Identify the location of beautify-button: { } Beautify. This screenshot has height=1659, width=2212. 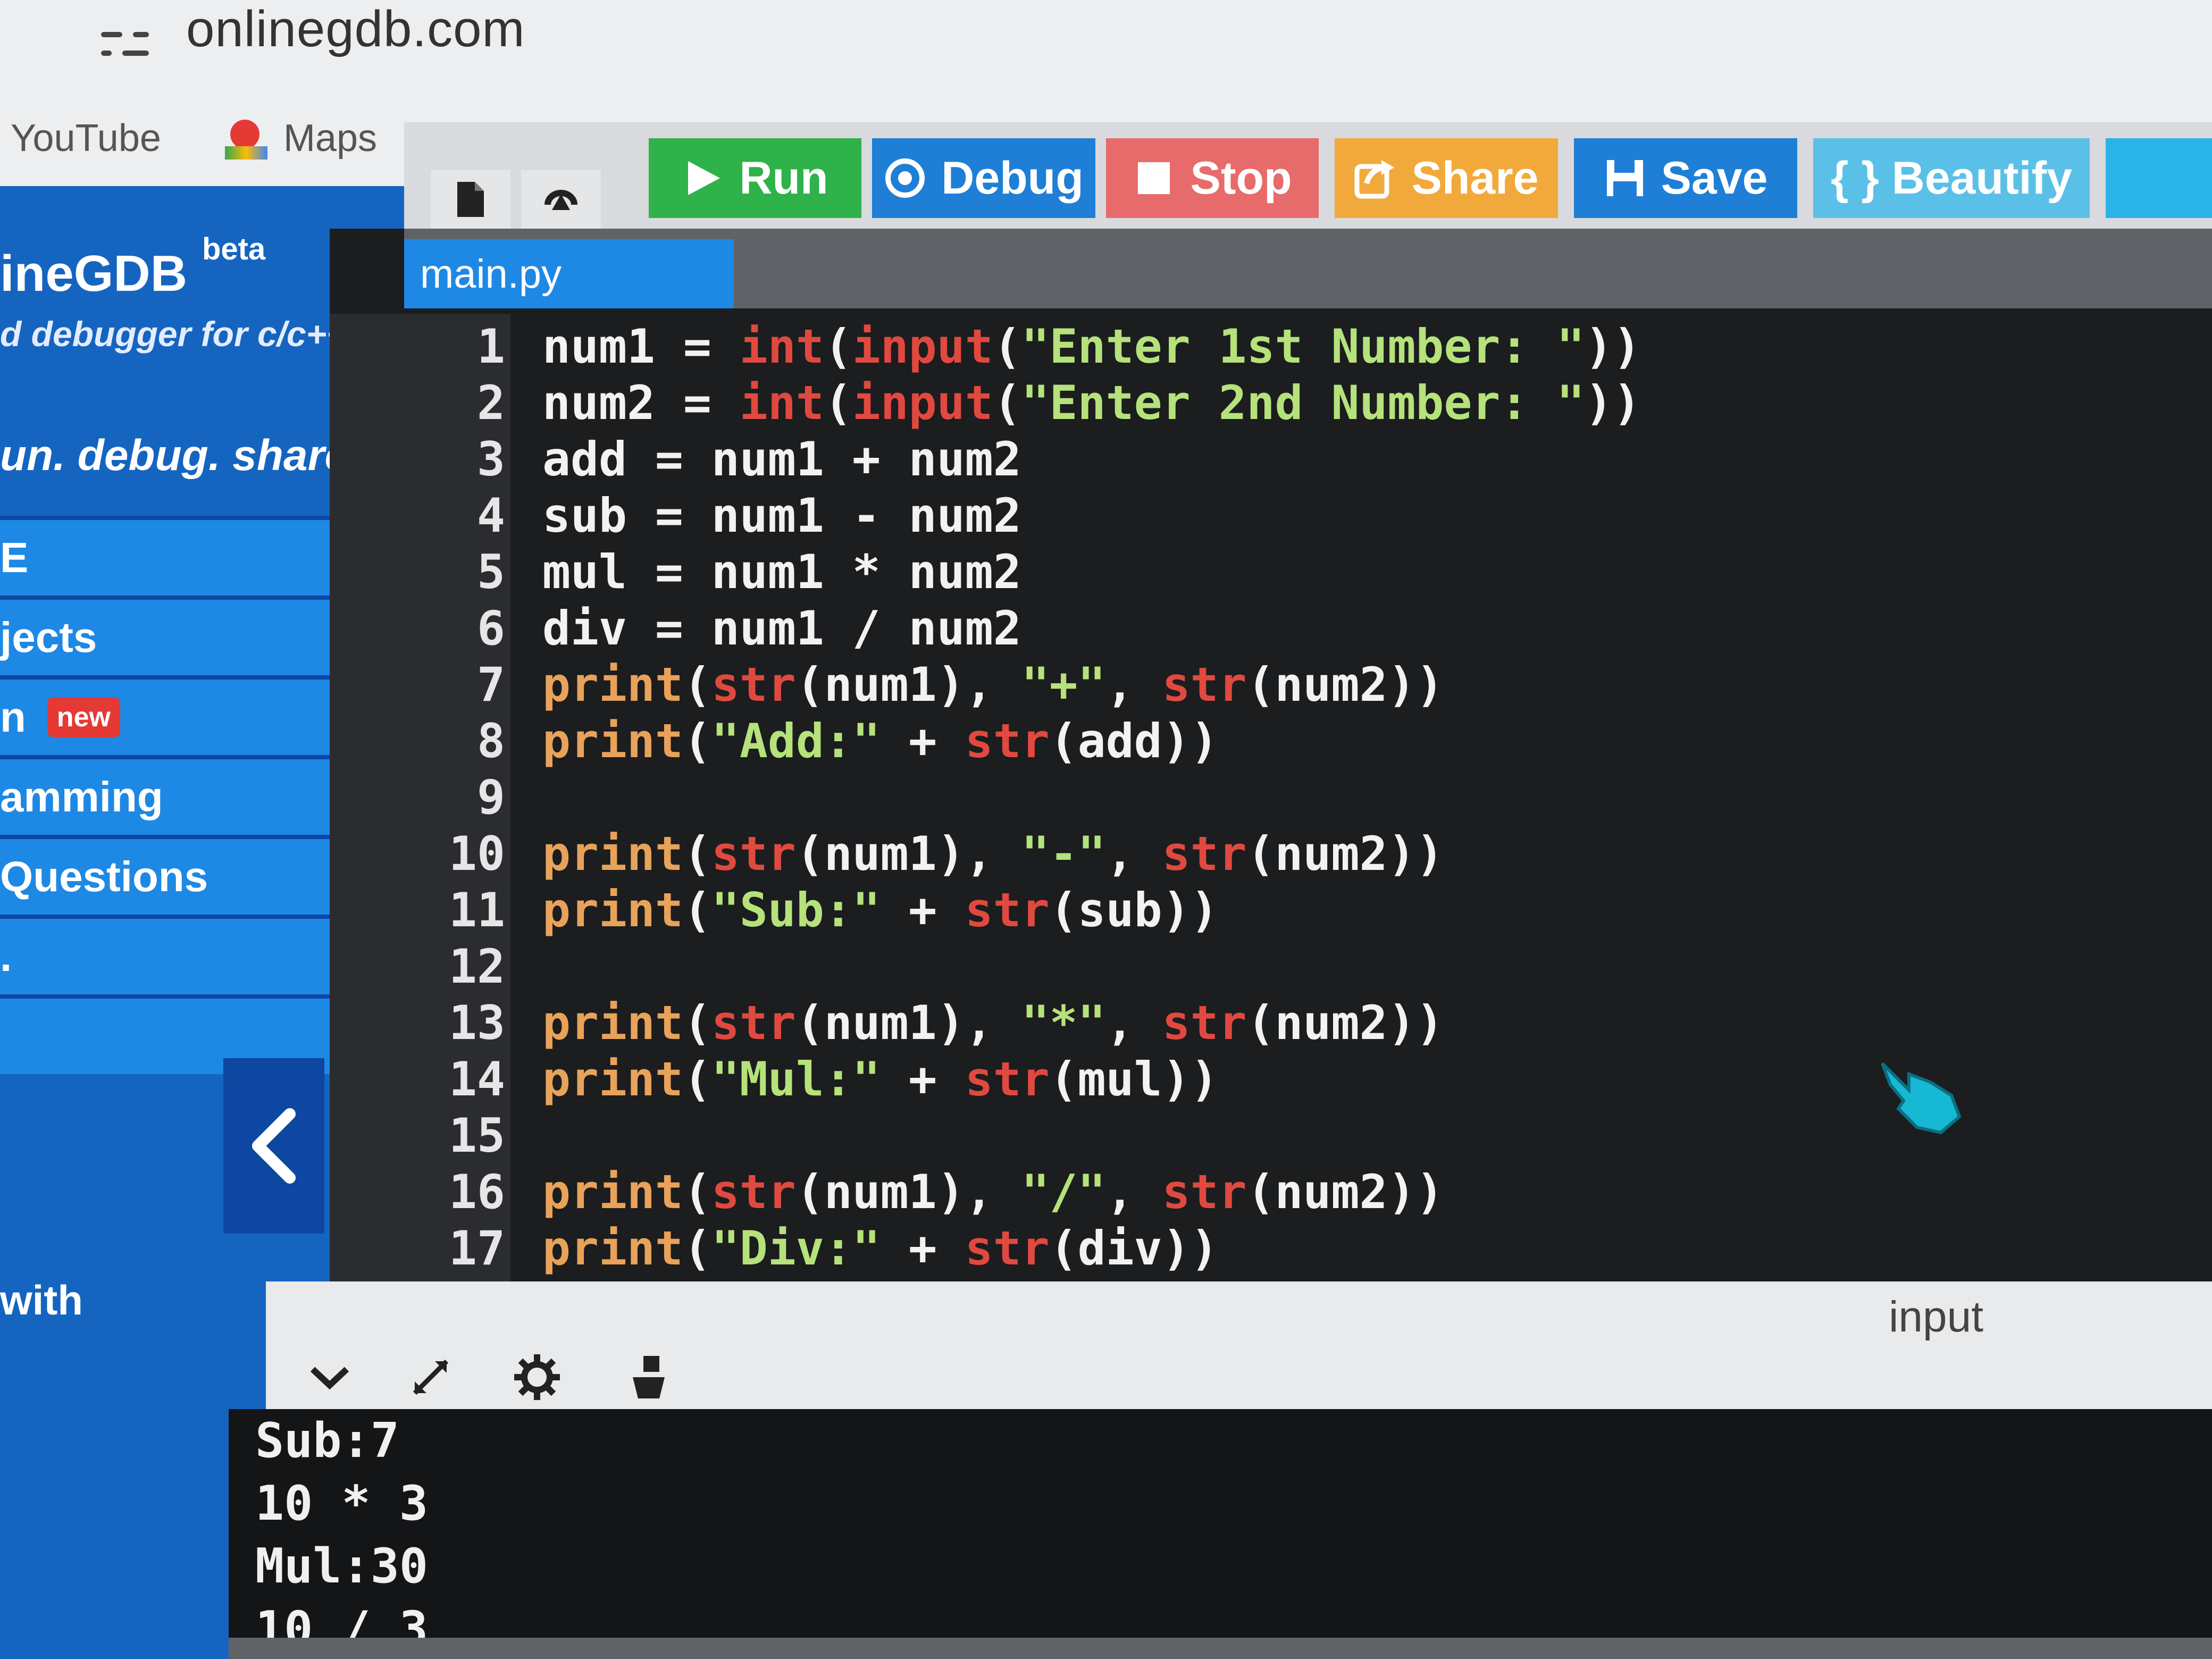
(1951, 178).